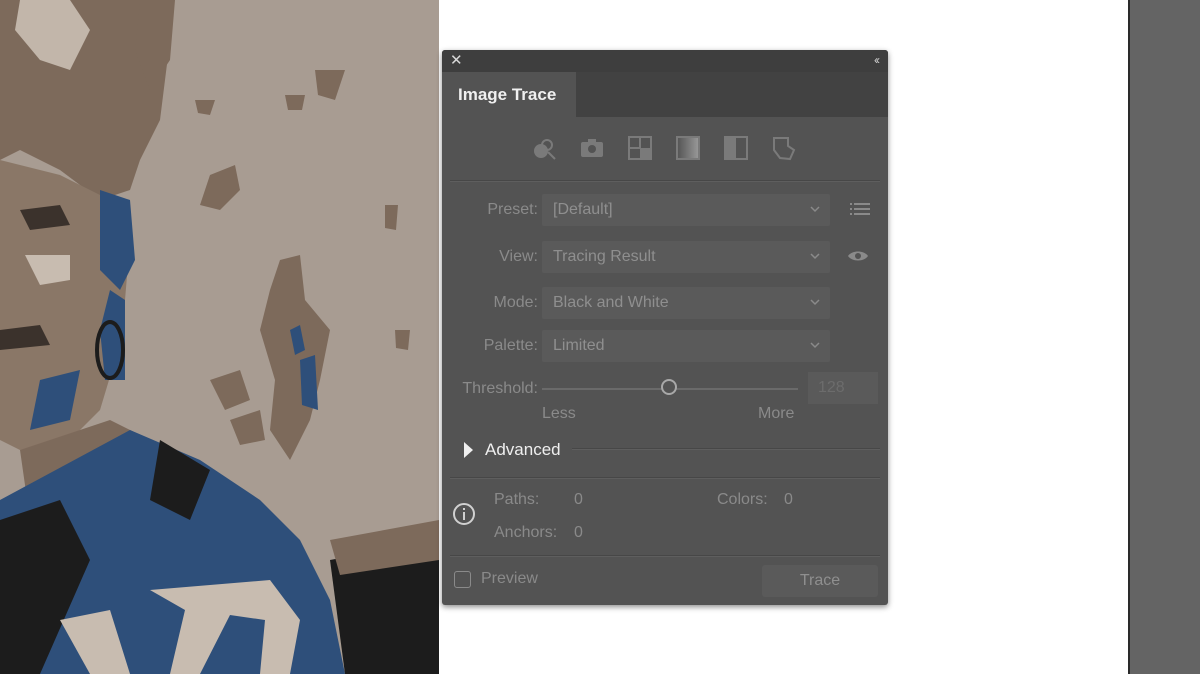 This screenshot has height=674, width=1200. Describe the element at coordinates (517, 499) in the screenshot. I see `paths-label: Paths:` at that location.